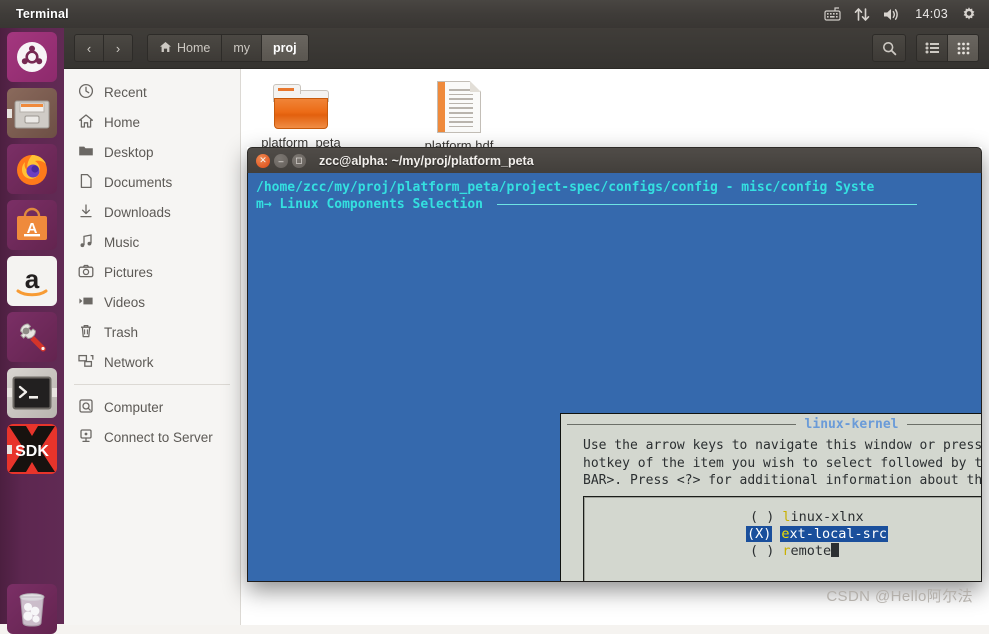  I want to click on file-item-platform-peta: platform_peta, so click(301, 117).